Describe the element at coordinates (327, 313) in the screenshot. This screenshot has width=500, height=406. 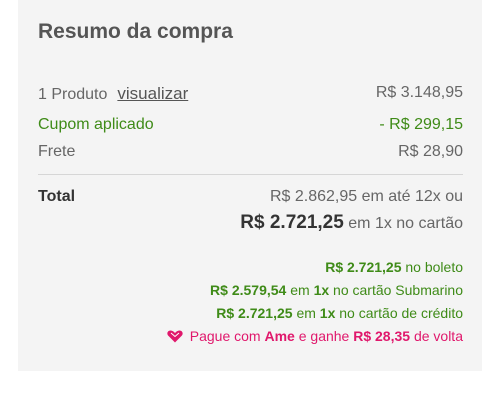
I see `credit-installments: 1x` at that location.